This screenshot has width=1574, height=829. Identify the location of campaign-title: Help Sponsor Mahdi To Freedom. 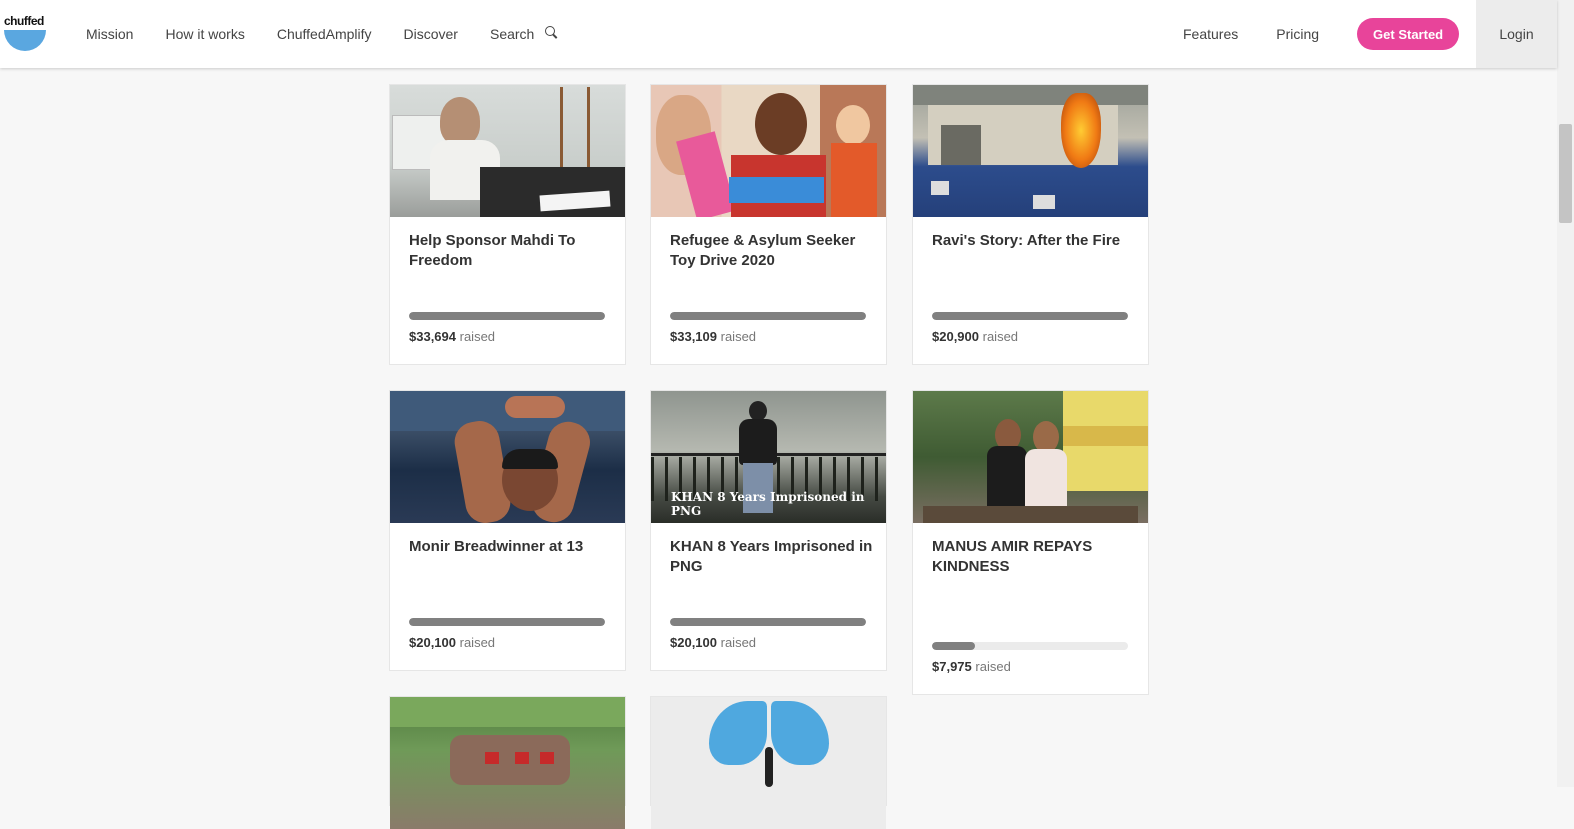
(492, 250).